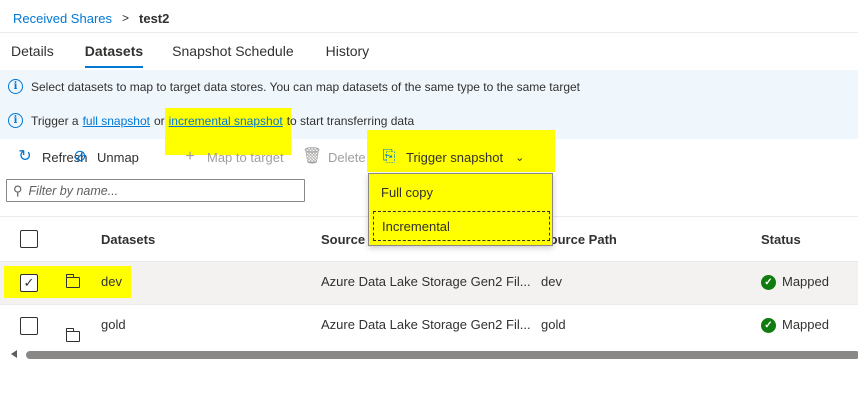 This screenshot has height=403, width=858. What do you see at coordinates (232, 51) in the screenshot?
I see `tab-snapshot-schedule: Snapshot Schedule` at bounding box center [232, 51].